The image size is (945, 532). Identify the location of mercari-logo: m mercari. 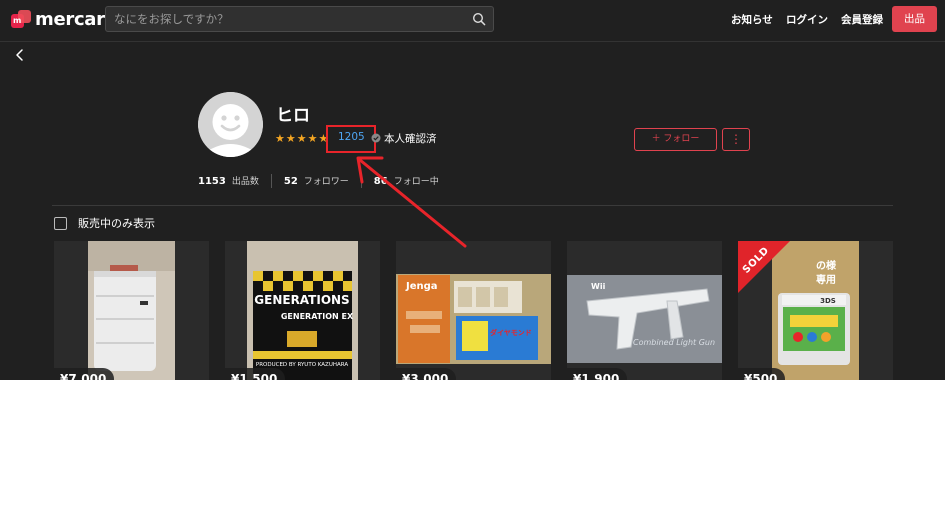
(61, 19).